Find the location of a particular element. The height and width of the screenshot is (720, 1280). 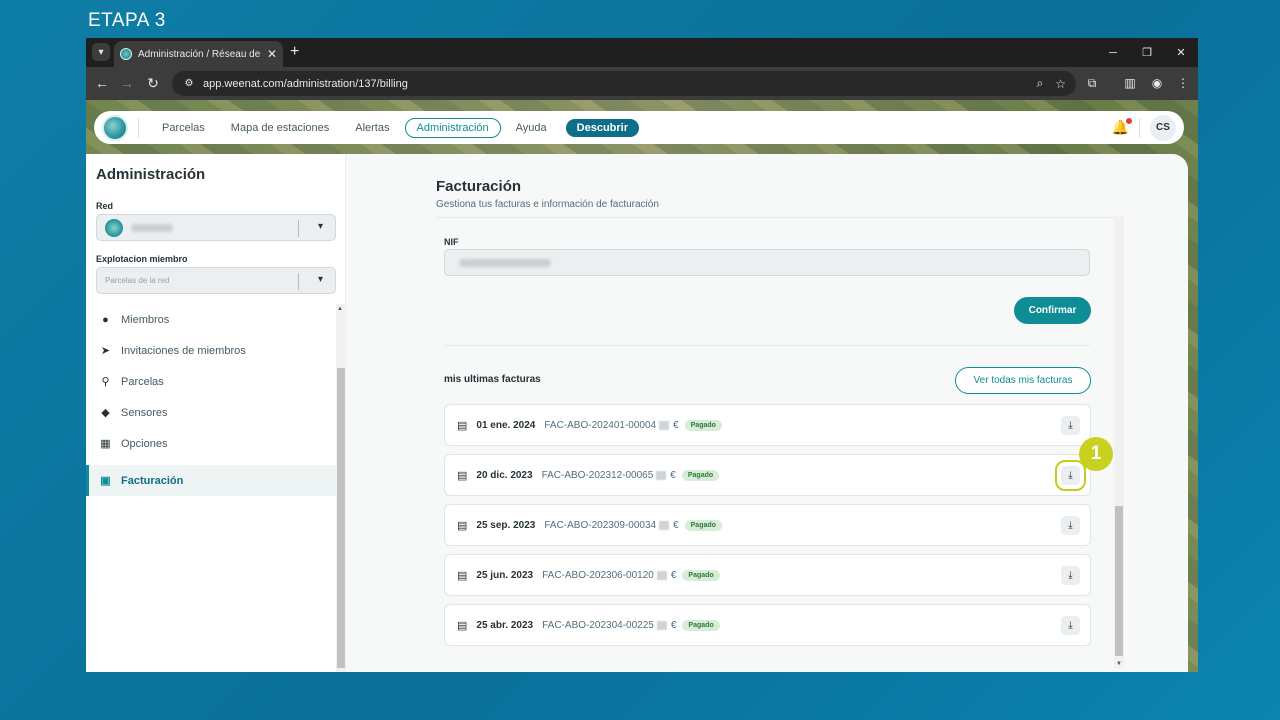

sidebar-item-parcels: ⚲ Parcelas is located at coordinates (216, 381).